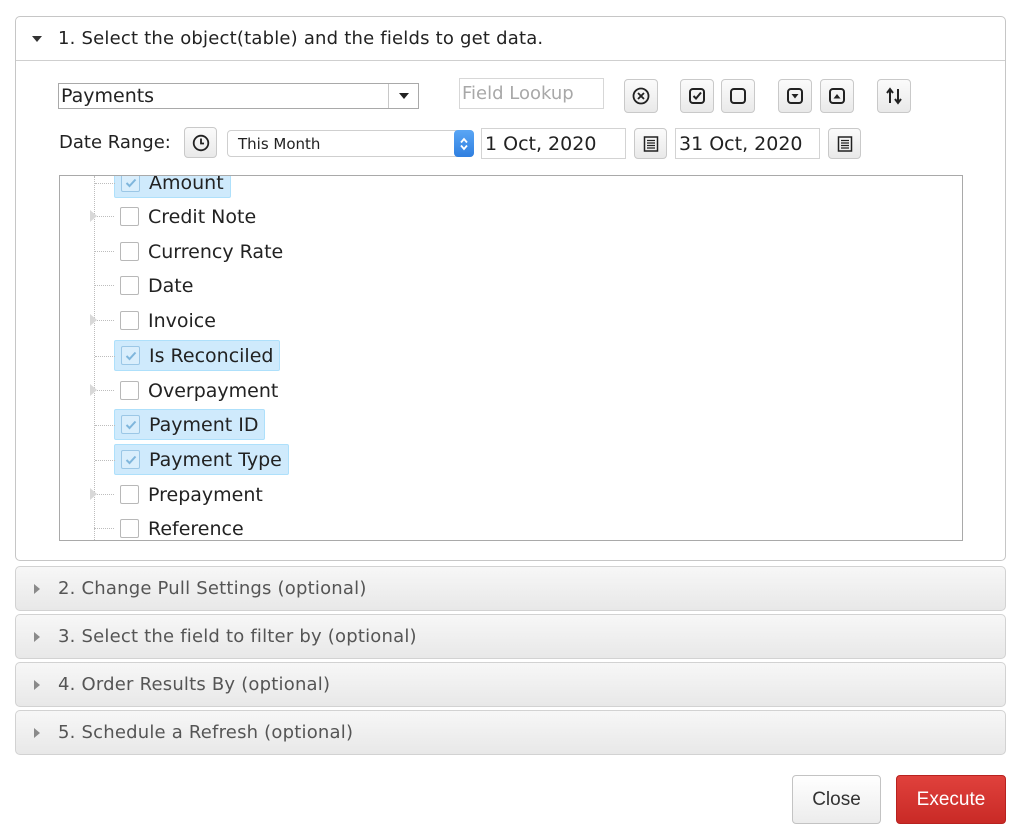 The width and height of the screenshot is (1023, 837). I want to click on date-to-value: 31 Oct, 2020, so click(741, 143).